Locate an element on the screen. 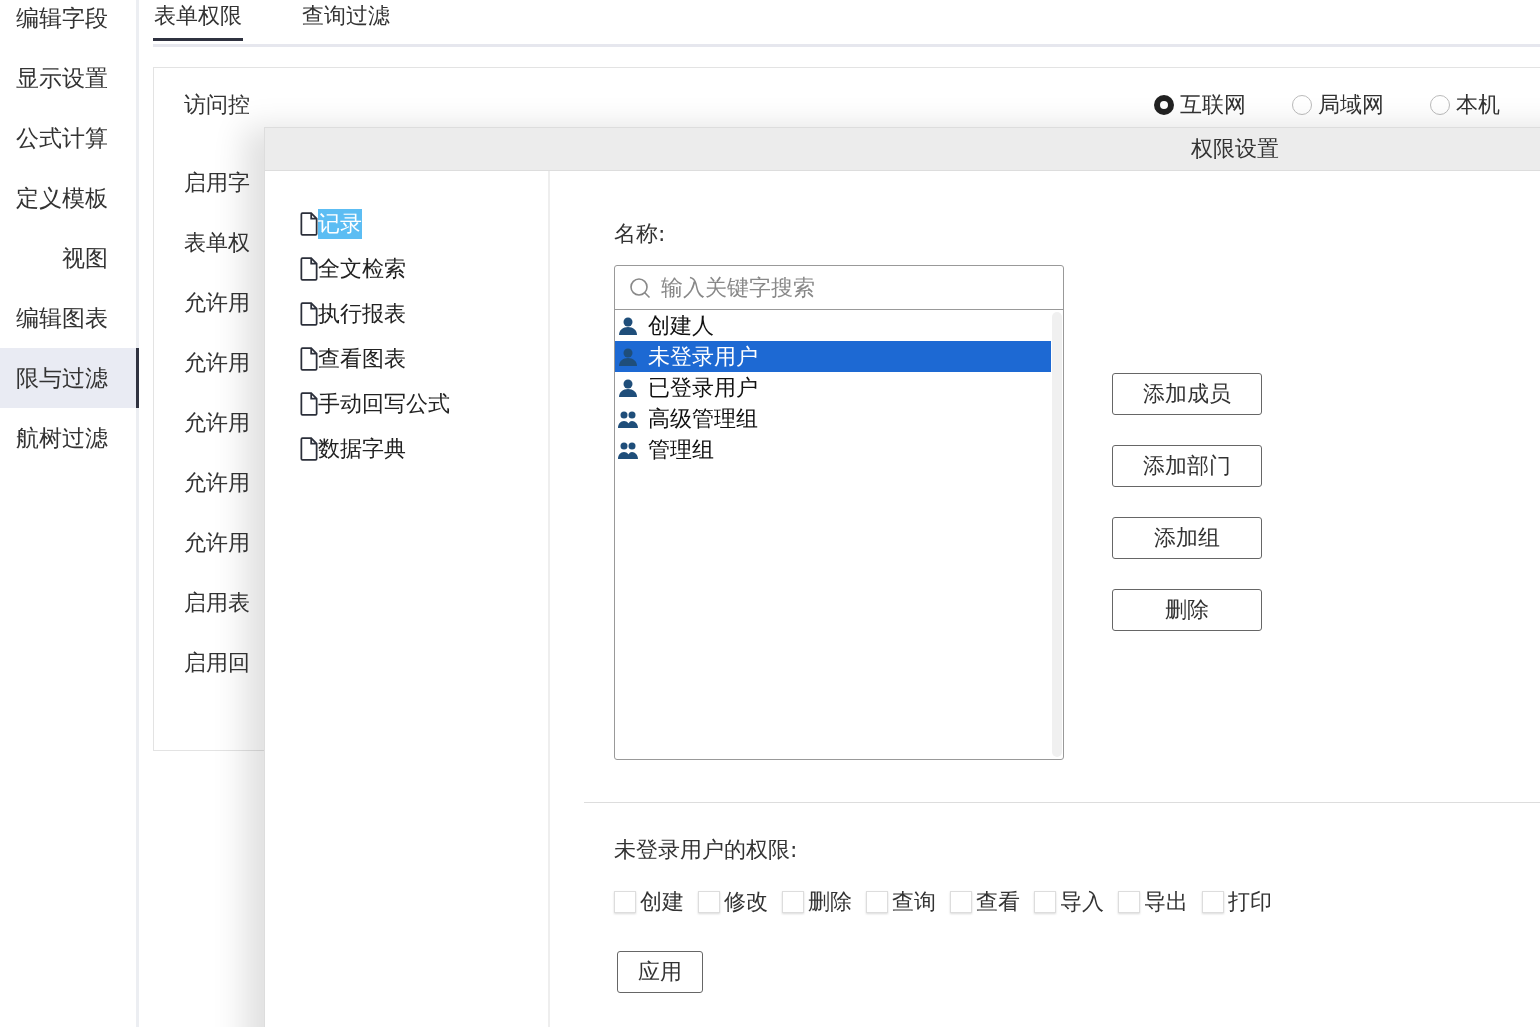 This screenshot has height=1027, width=1540. search-icon is located at coordinates (640, 287).